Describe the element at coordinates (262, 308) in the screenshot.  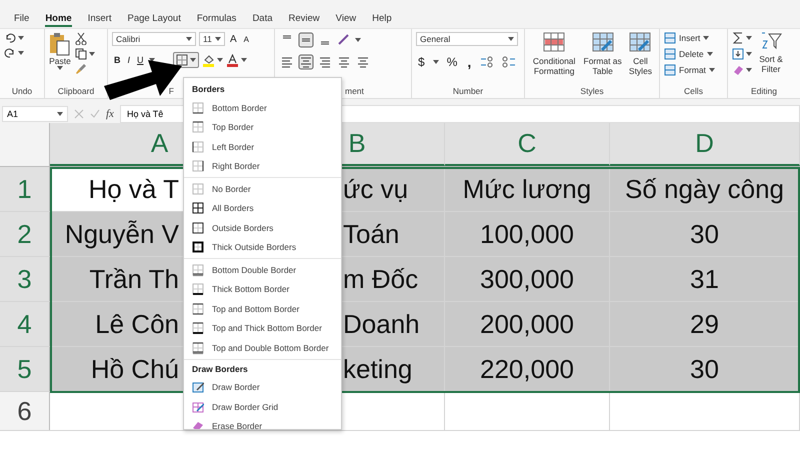
I see `menu-item: Top and Bottom Border` at that location.